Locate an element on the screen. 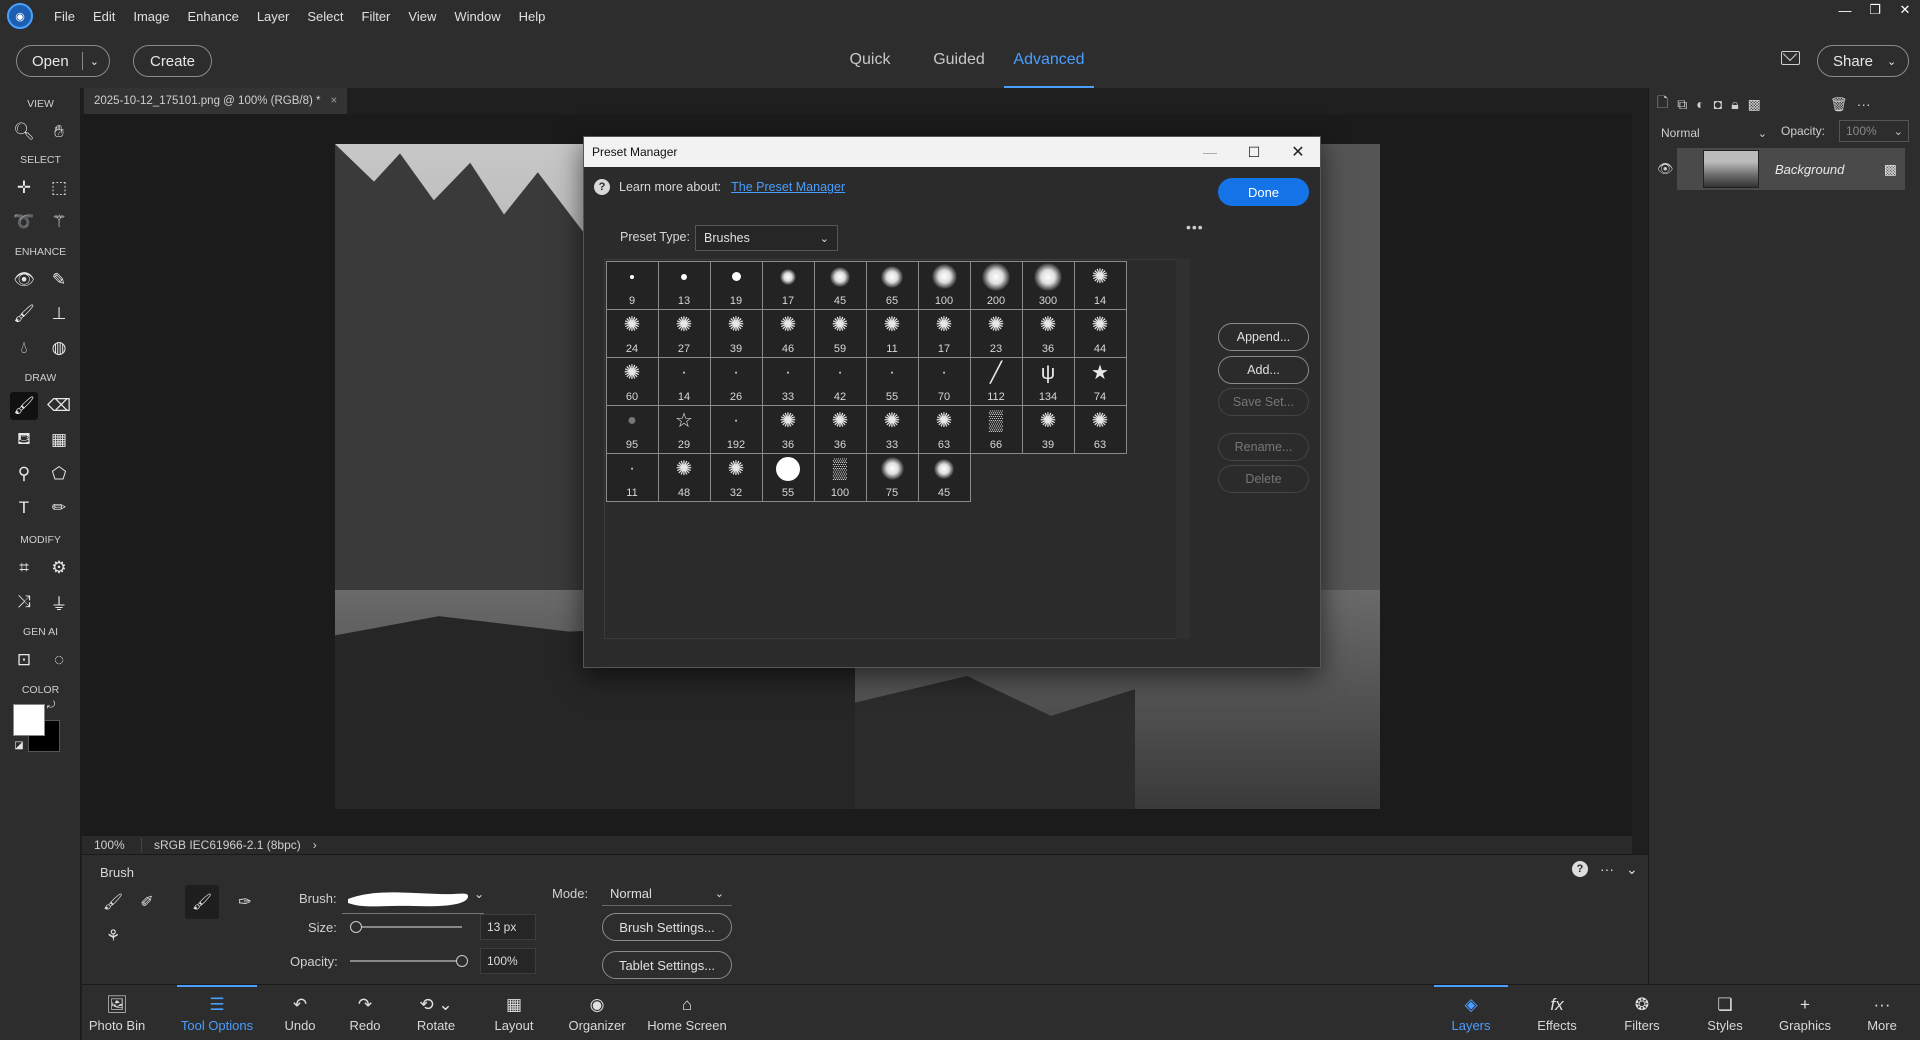  size-slider-knob is located at coordinates (355, 927).